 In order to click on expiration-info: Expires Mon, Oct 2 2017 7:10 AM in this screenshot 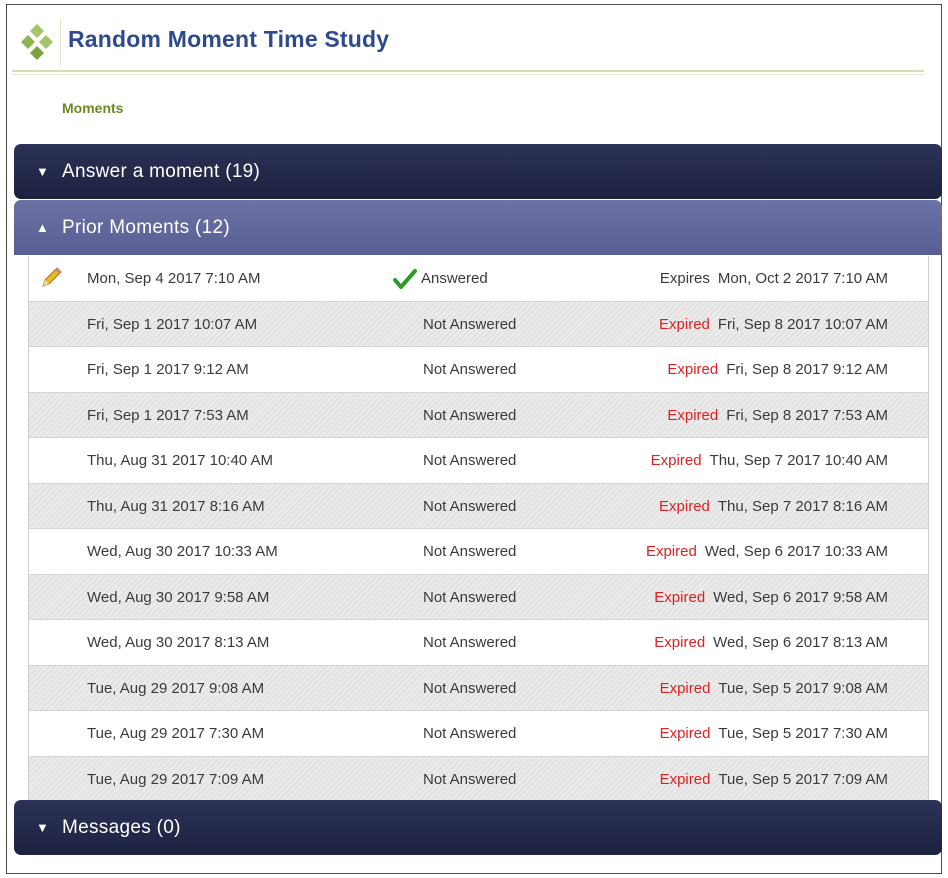, I will do `click(774, 278)`.